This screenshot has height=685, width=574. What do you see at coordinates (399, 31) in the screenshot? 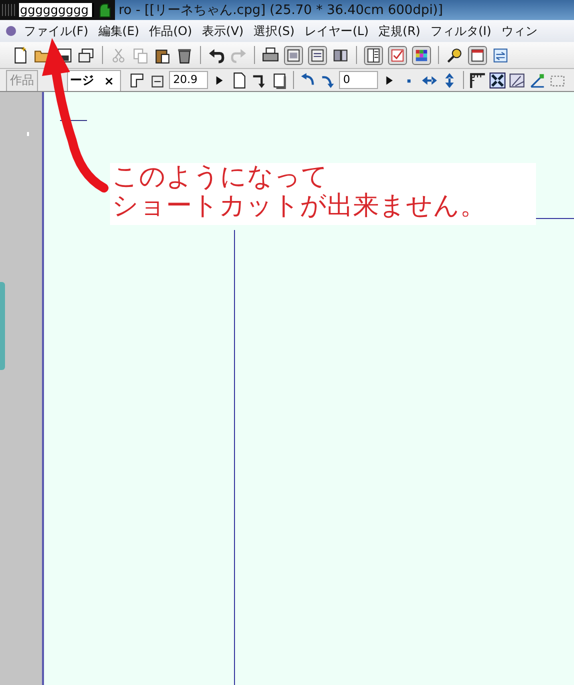
I see `menu-item: 定規(R)` at bounding box center [399, 31].